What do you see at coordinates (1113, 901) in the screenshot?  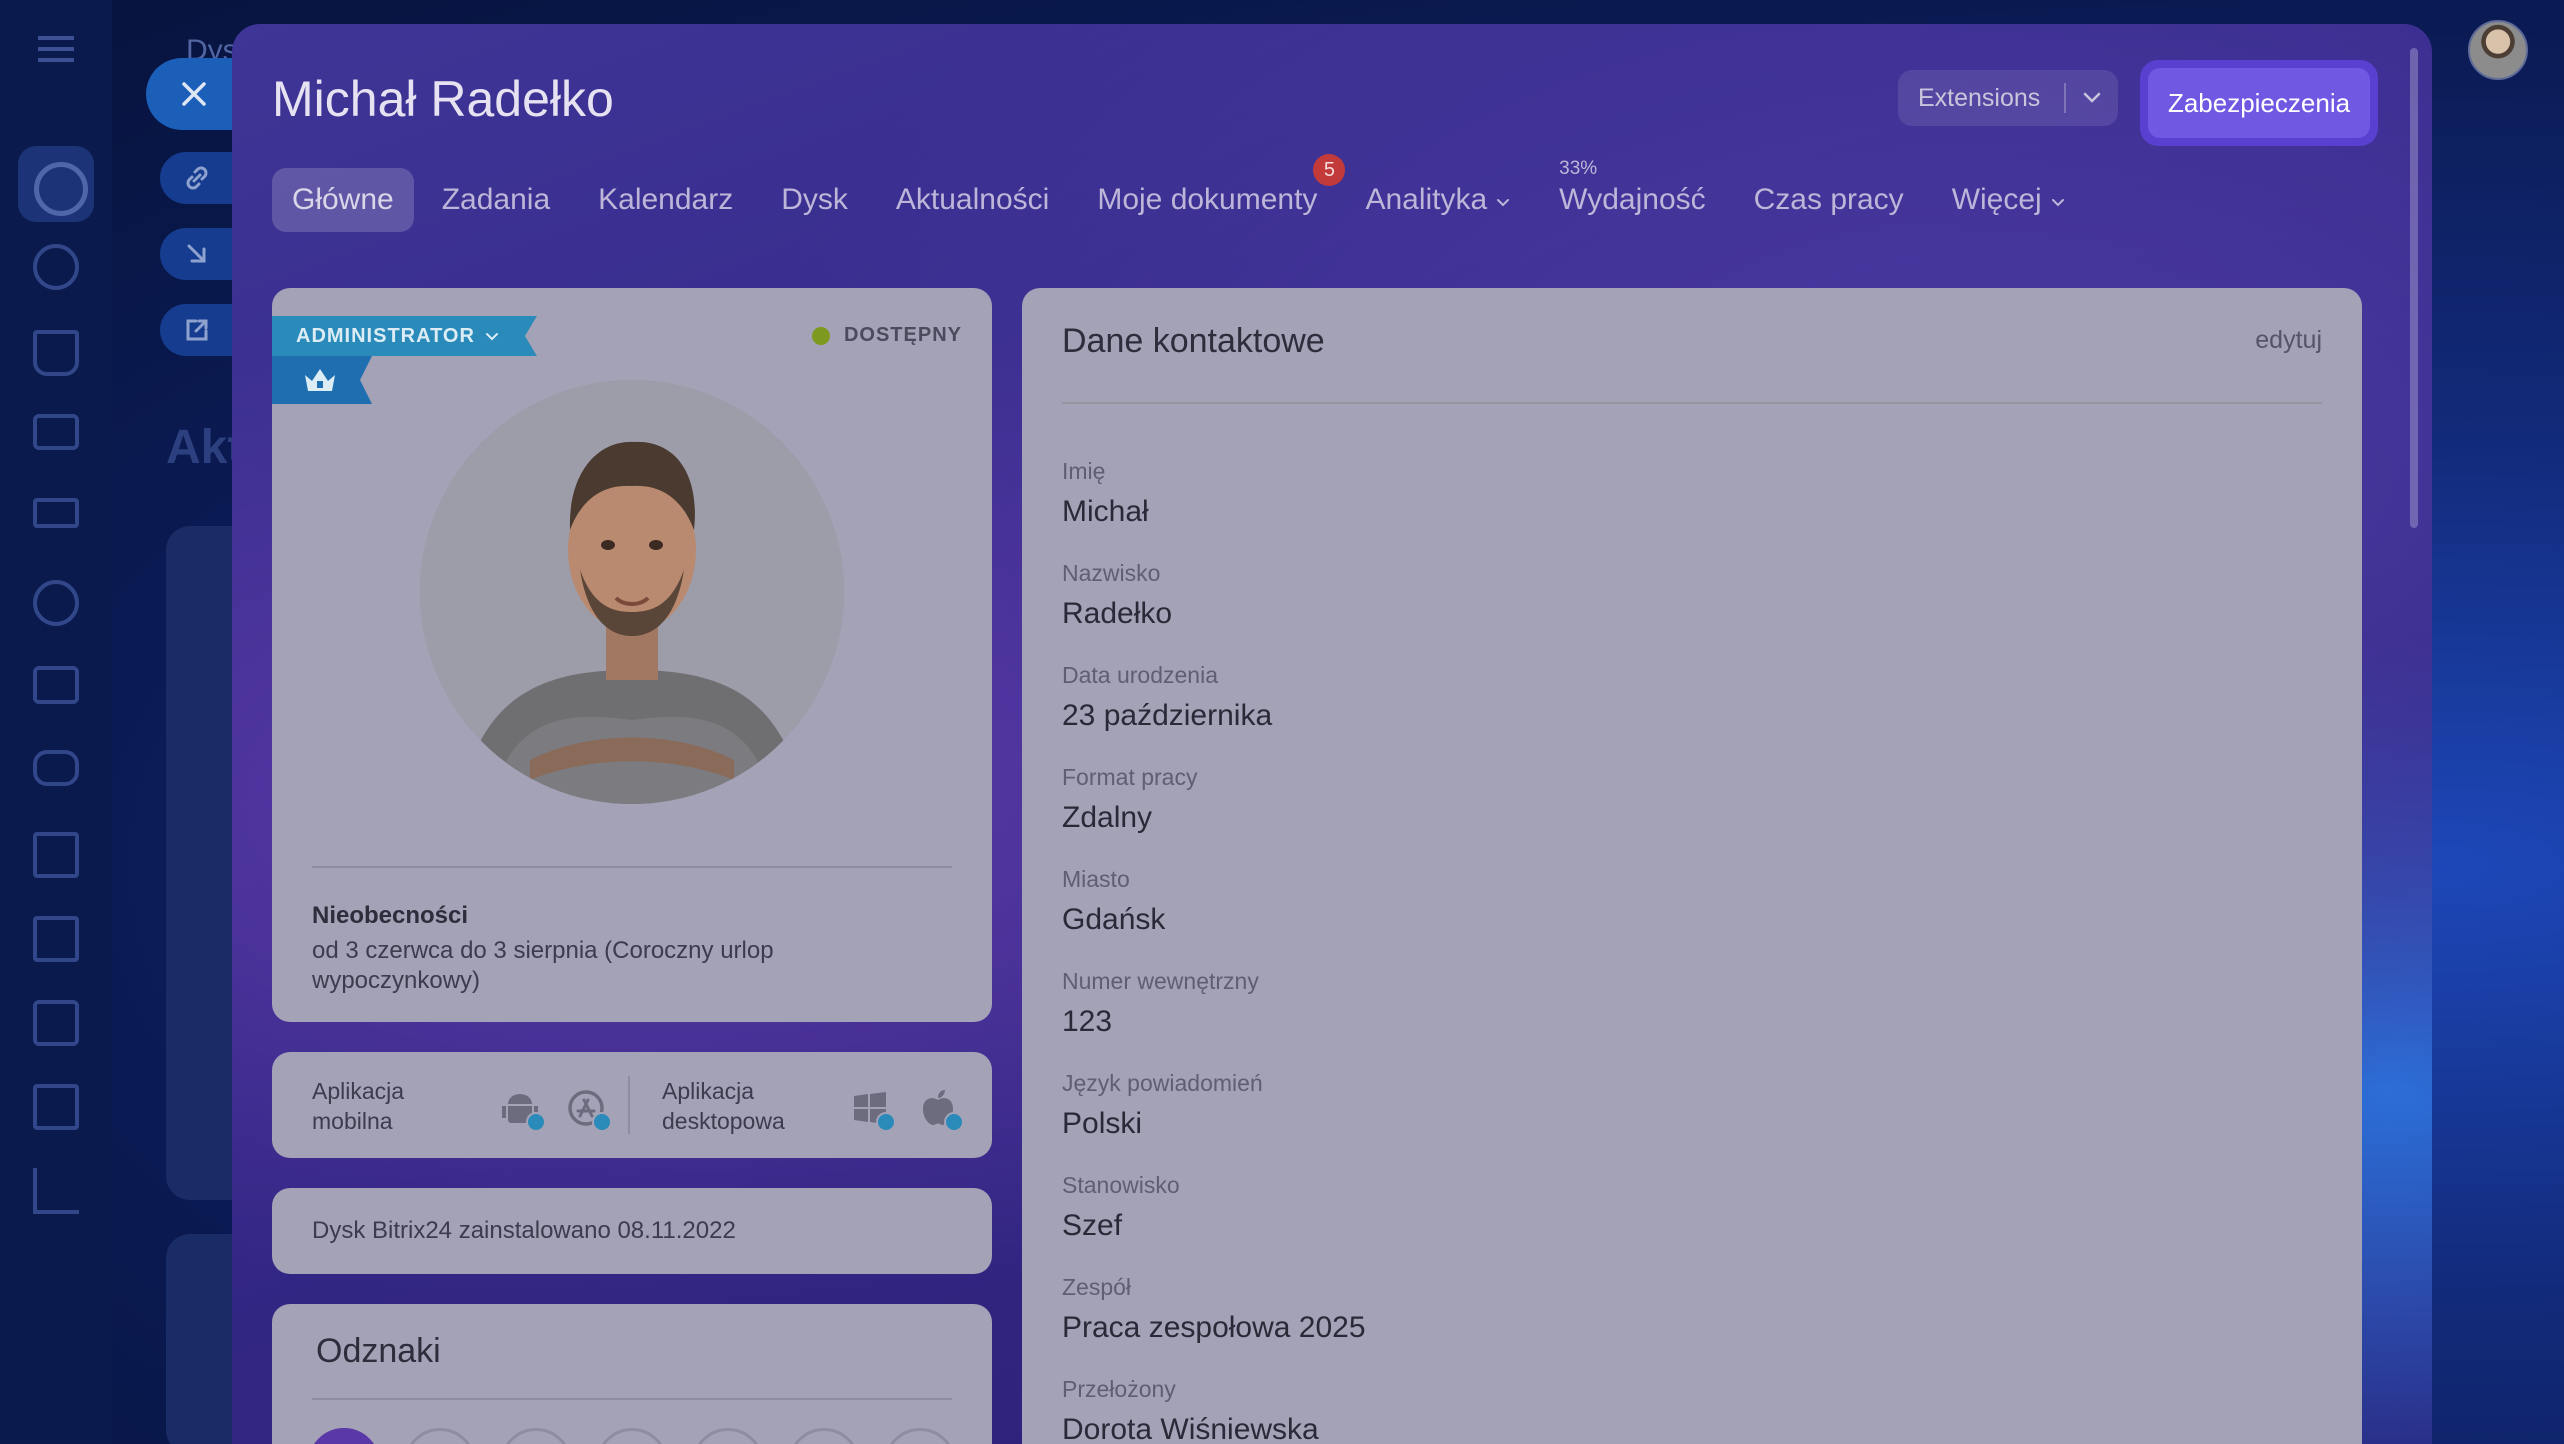 I see `field-city: Miasto Gdańsk` at bounding box center [1113, 901].